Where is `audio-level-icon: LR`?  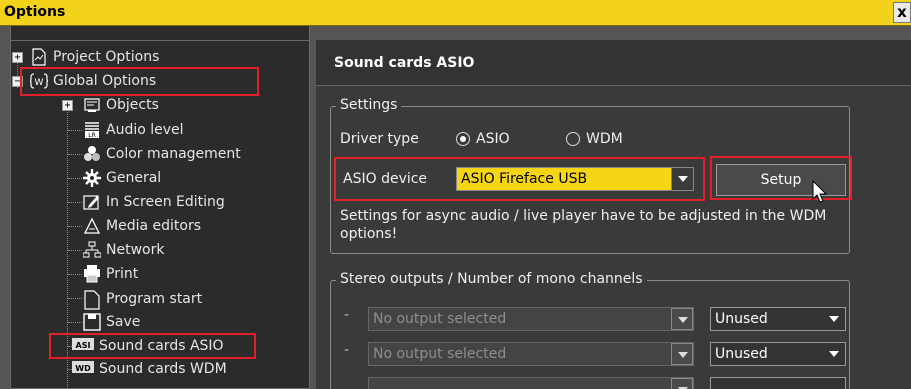
audio-level-icon: LR is located at coordinates (92, 130).